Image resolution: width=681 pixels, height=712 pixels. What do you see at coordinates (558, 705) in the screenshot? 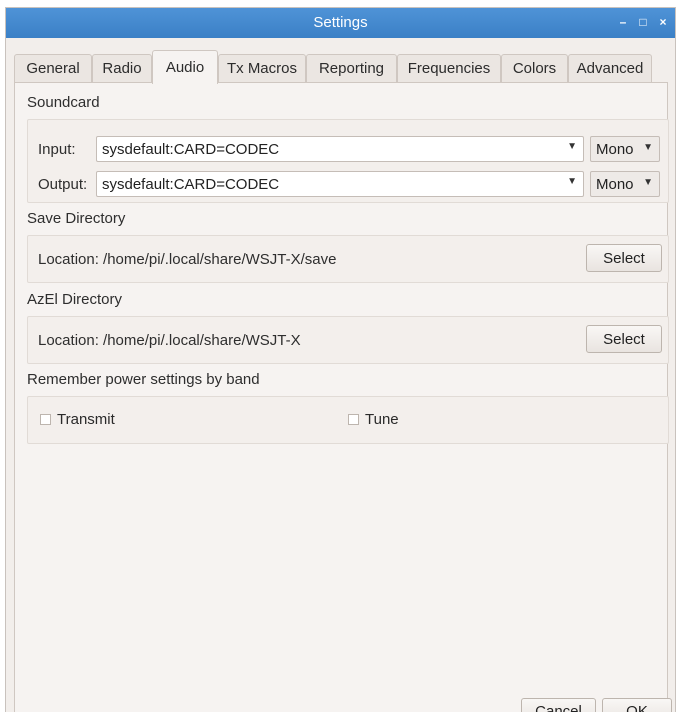
I see `cancel-button: Cancel` at bounding box center [558, 705].